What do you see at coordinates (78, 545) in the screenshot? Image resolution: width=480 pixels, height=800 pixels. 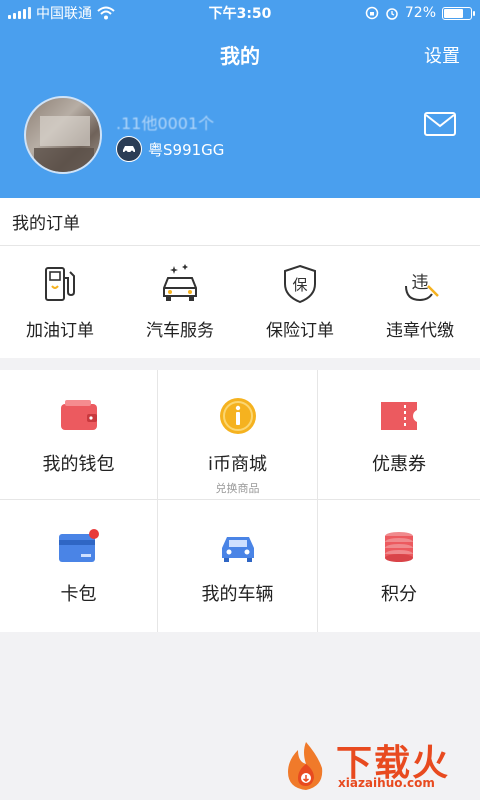 I see `card-icon` at bounding box center [78, 545].